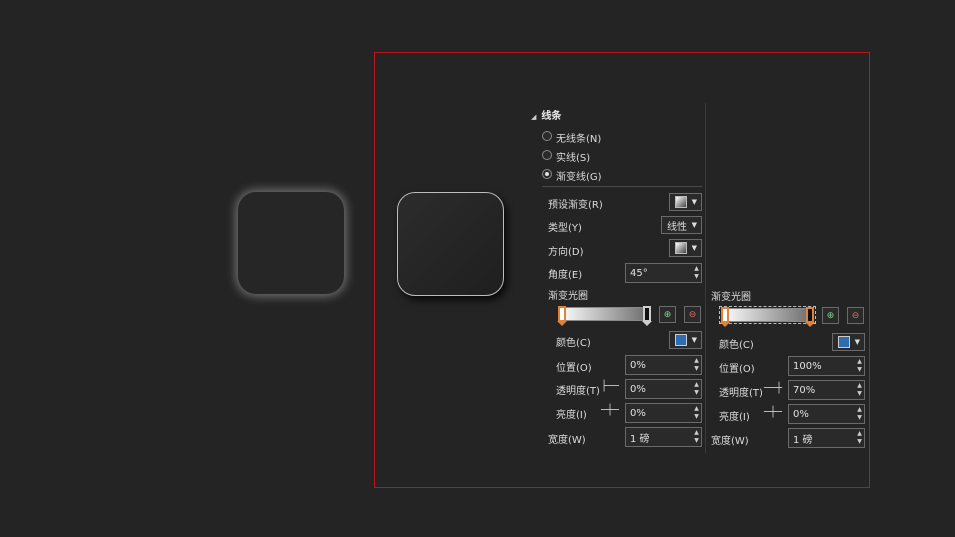 Image resolution: width=955 pixels, height=537 pixels. What do you see at coordinates (737, 369) in the screenshot?
I see `right-position-label: 位置(O)` at bounding box center [737, 369].